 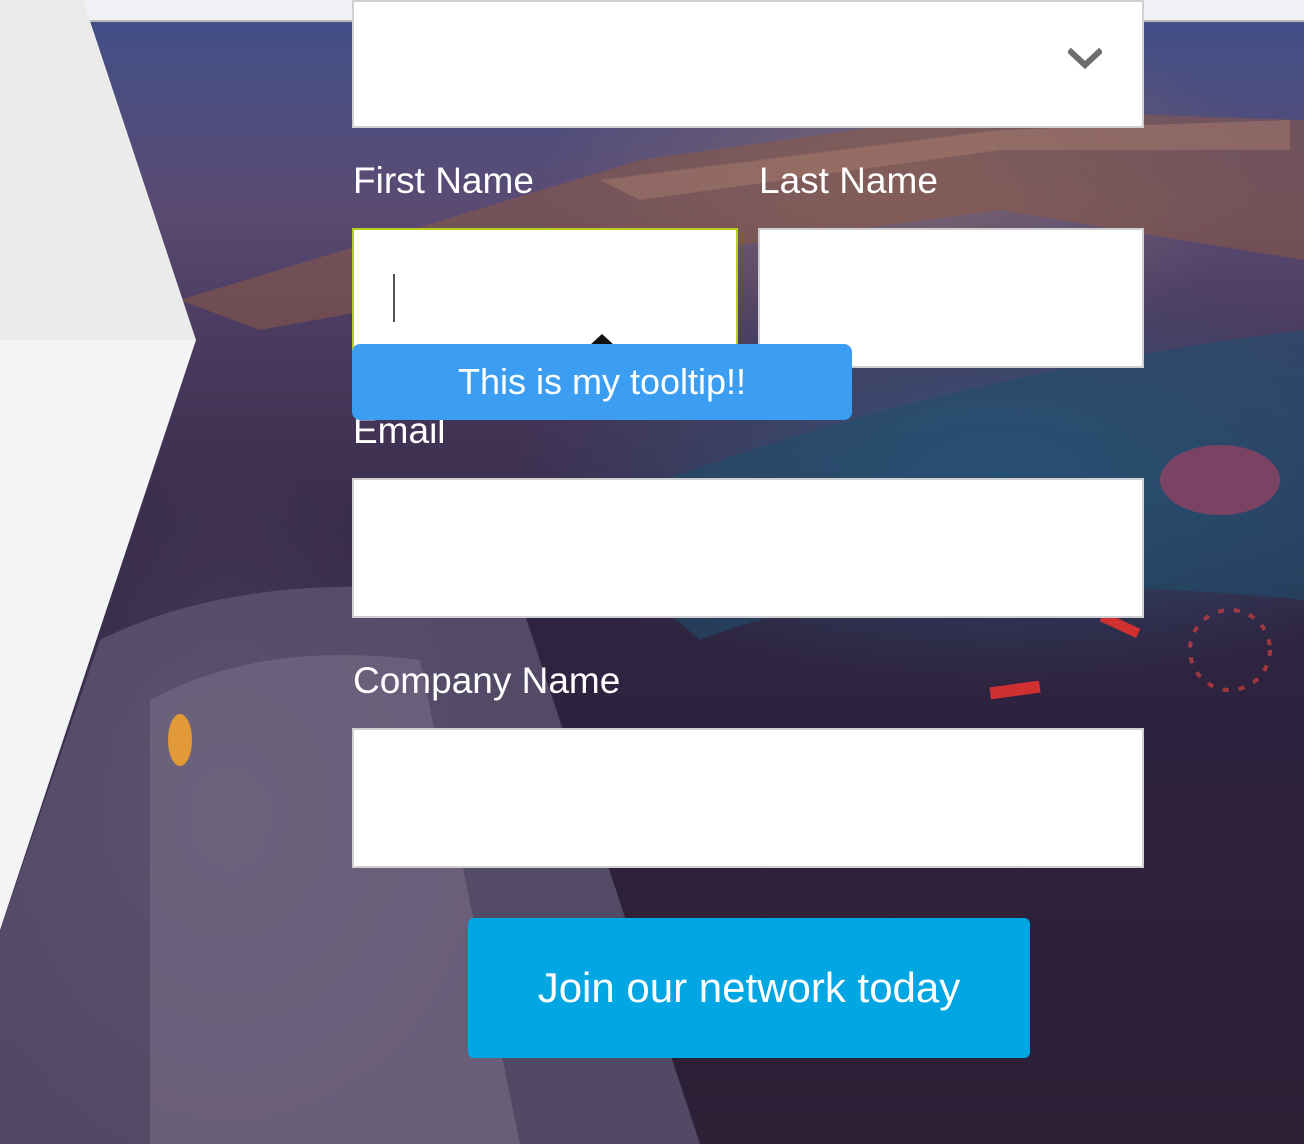 I want to click on company-name-input, so click(x=748, y=798).